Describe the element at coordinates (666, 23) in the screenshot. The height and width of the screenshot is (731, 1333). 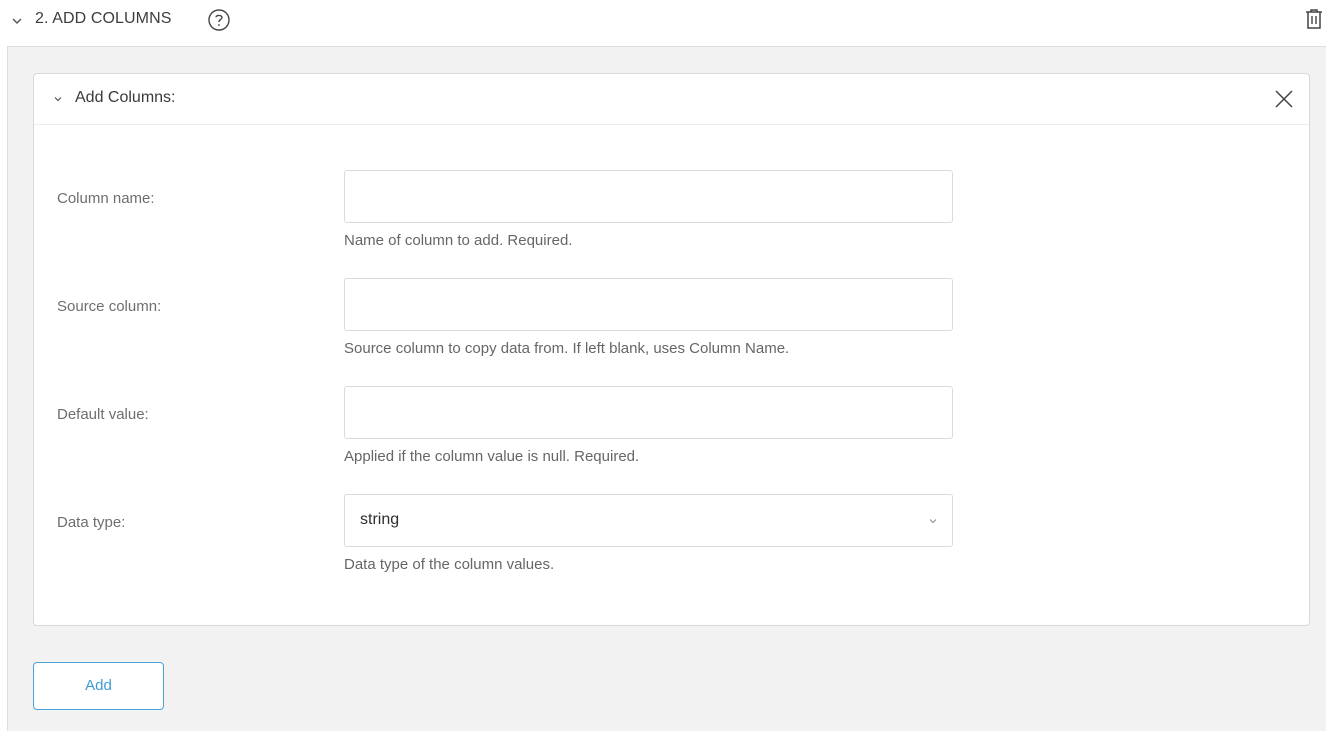
I see `section-header: 2. ADD COLUMNS` at that location.